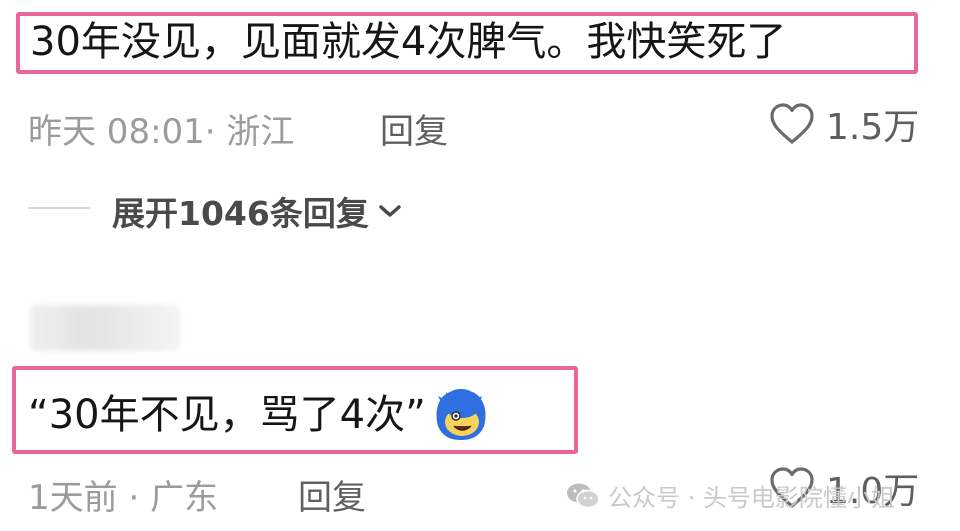 The height and width of the screenshot is (531, 960). What do you see at coordinates (184, 498) in the screenshot?
I see `comment-2-location: 广东` at bounding box center [184, 498].